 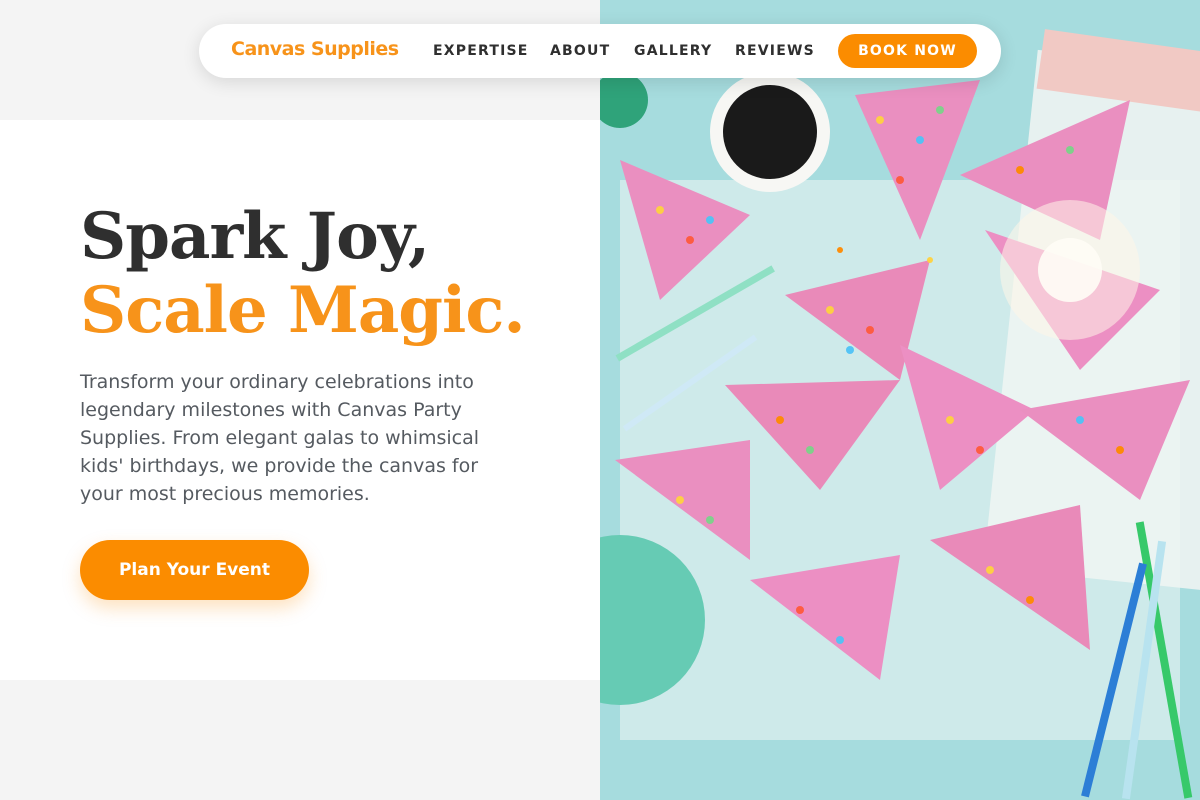 What do you see at coordinates (194, 570) in the screenshot?
I see `plan-event-button: Plan Your Event` at bounding box center [194, 570].